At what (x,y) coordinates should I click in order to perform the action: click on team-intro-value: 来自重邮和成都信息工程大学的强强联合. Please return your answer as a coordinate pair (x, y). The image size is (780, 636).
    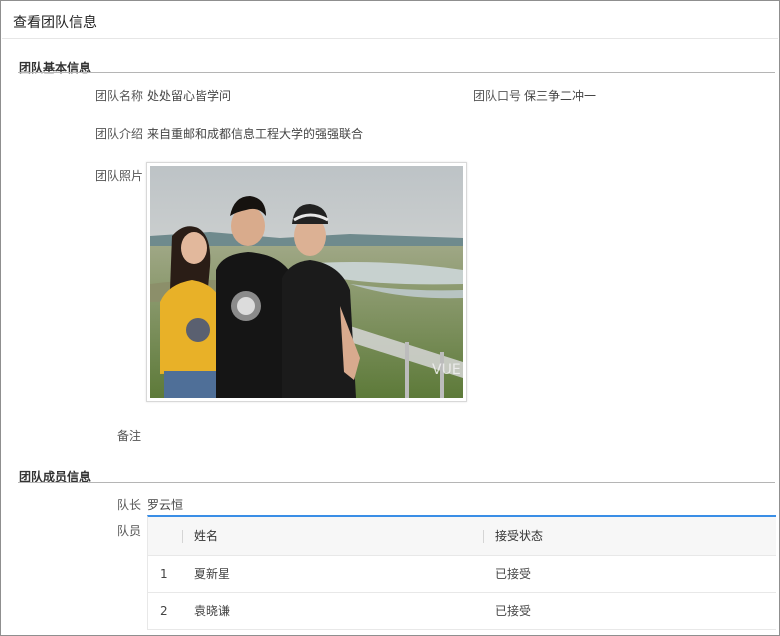
    Looking at the image, I should click on (255, 134).